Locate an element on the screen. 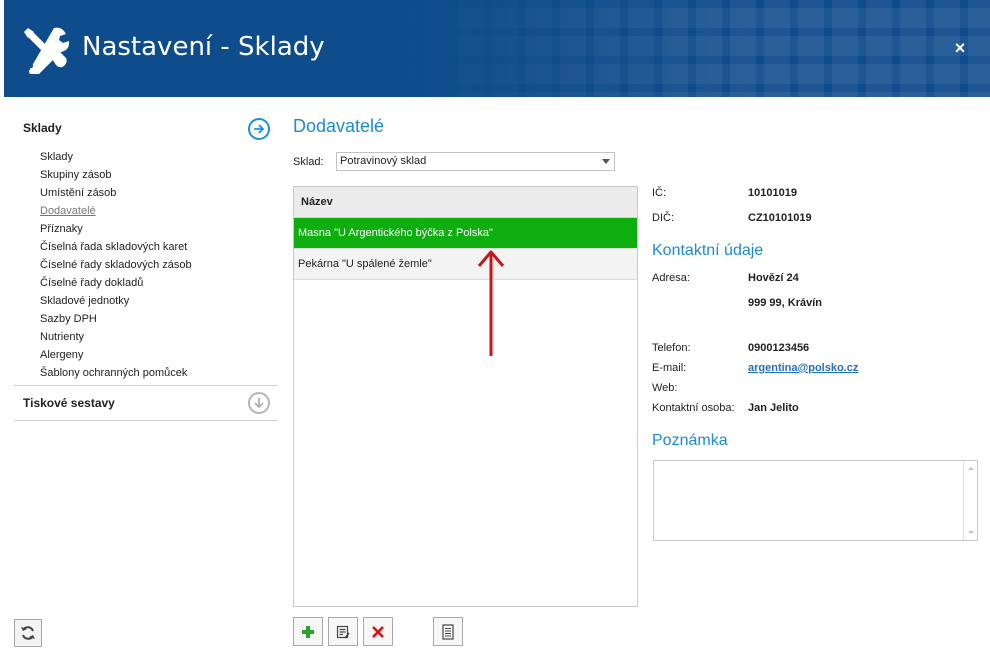  window-header: Nastavení - Sklady × is located at coordinates (497, 48).